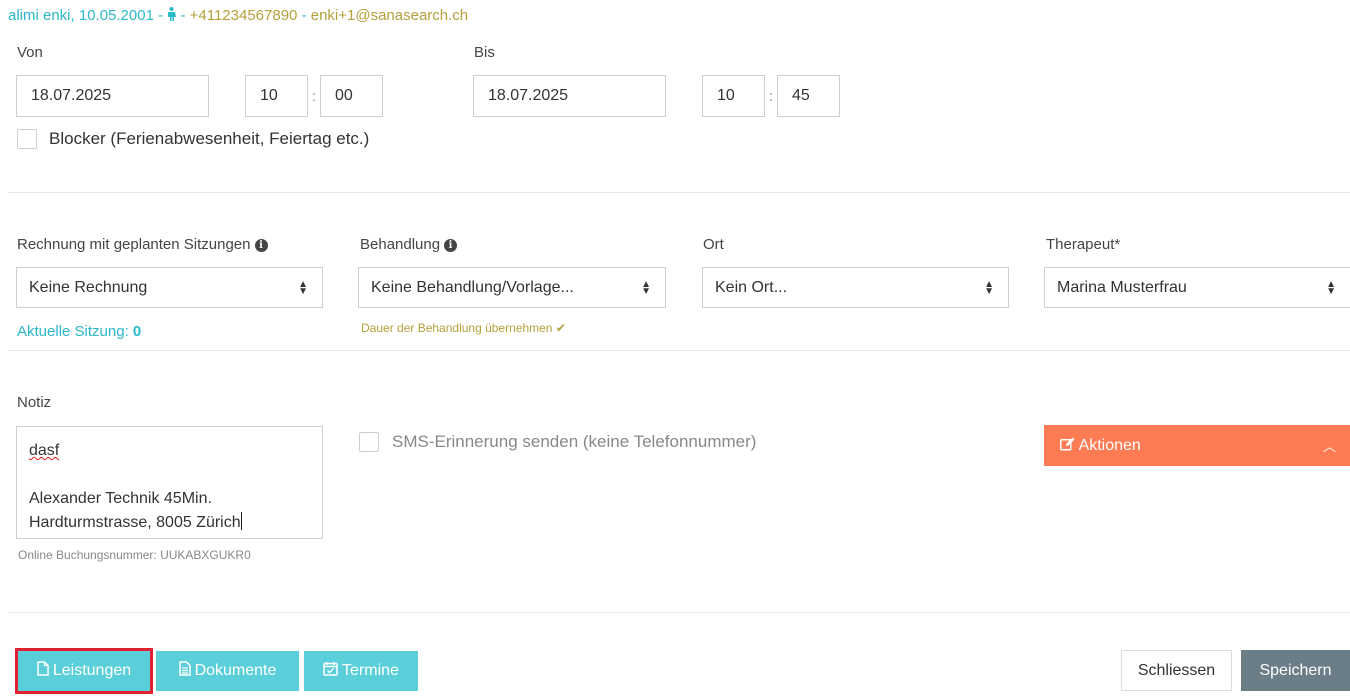  What do you see at coordinates (34, 402) in the screenshot?
I see `notiz-label: Notiz` at bounding box center [34, 402].